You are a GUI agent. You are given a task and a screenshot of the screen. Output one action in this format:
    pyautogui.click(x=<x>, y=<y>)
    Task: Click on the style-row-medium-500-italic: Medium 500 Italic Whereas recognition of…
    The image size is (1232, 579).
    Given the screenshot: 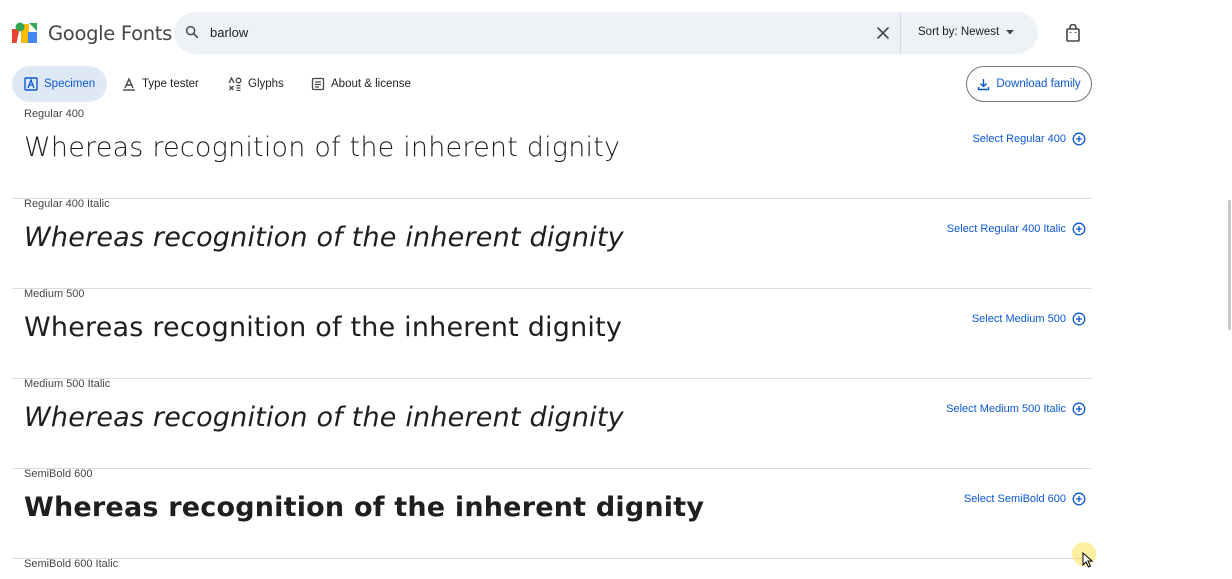 What is the action you would take?
    pyautogui.click(x=552, y=423)
    